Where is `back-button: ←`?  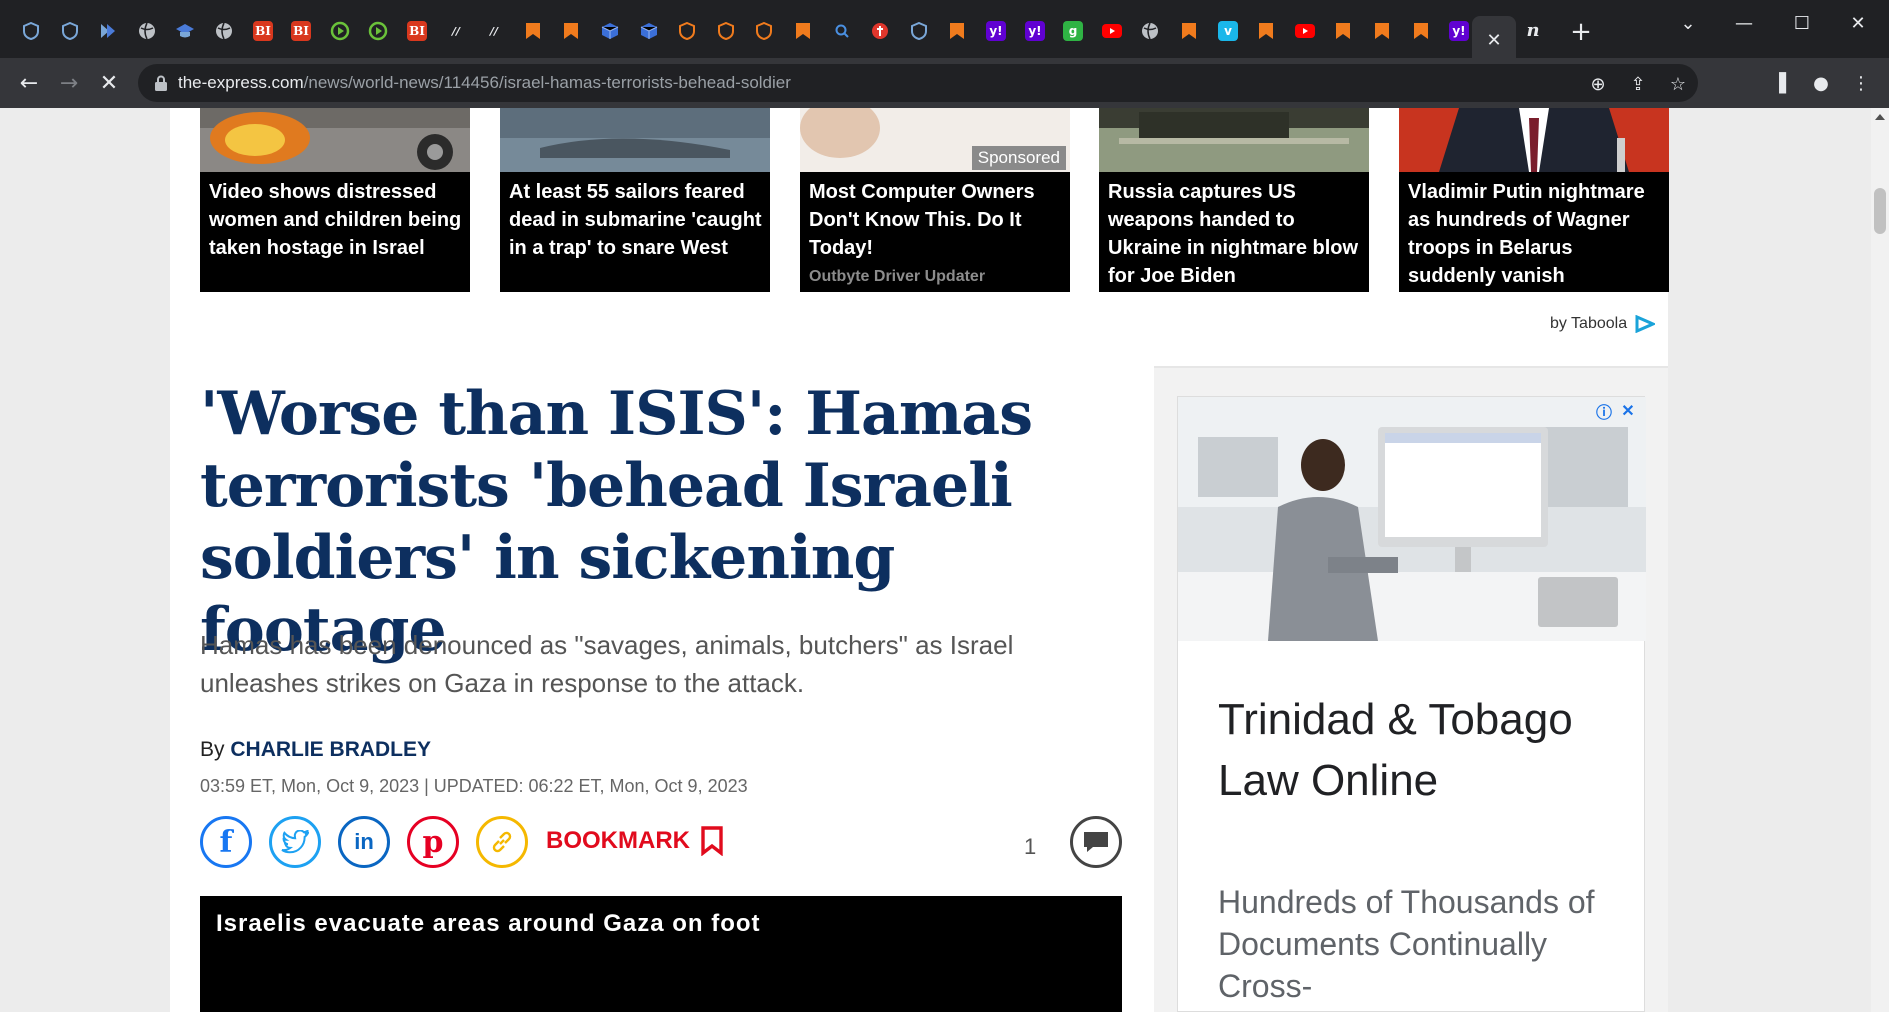
back-button: ← is located at coordinates (29, 83).